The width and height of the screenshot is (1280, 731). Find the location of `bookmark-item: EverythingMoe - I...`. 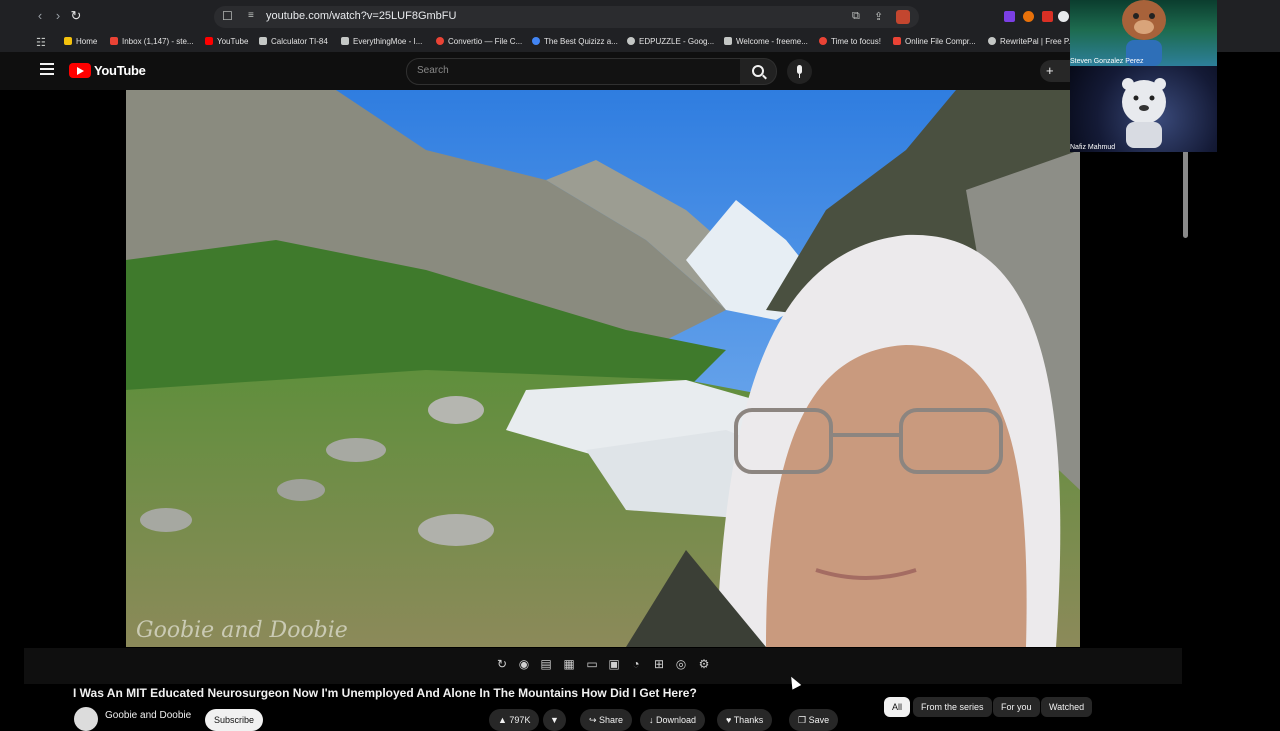

bookmark-item: EverythingMoe - I... is located at coordinates (381, 41).